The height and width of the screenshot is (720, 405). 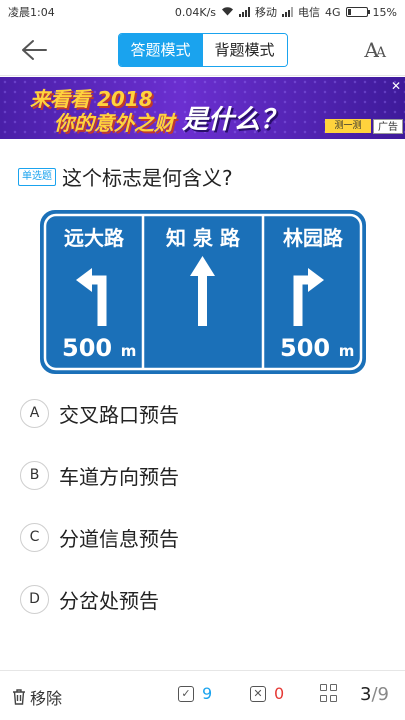 What do you see at coordinates (266, 12) in the screenshot?
I see `carrier-1: 移动` at bounding box center [266, 12].